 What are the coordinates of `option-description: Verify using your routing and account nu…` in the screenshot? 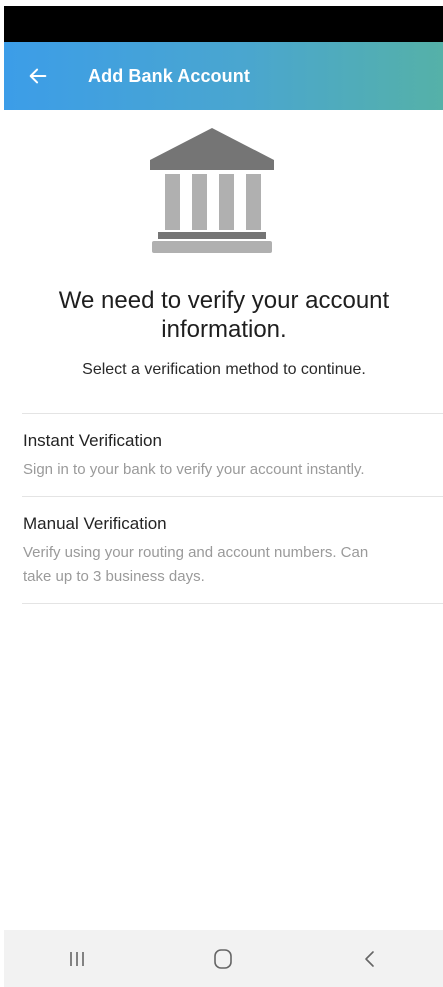 It's located at (196, 564).